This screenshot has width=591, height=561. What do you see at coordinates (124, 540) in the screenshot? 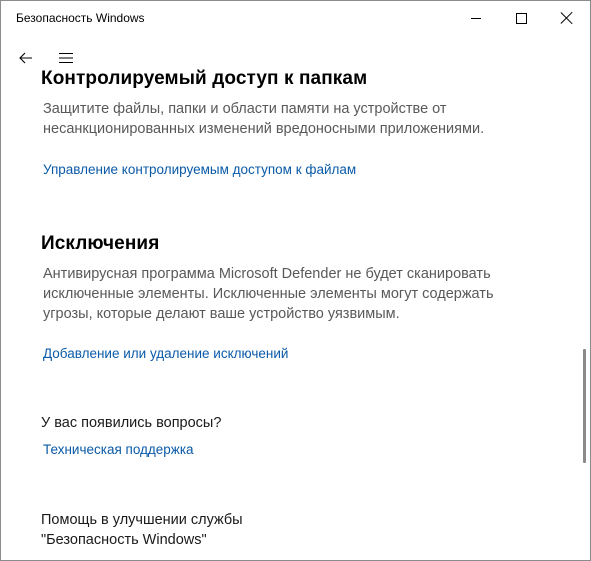
I see `improve-line2: "Безопасность Windows"` at bounding box center [124, 540].